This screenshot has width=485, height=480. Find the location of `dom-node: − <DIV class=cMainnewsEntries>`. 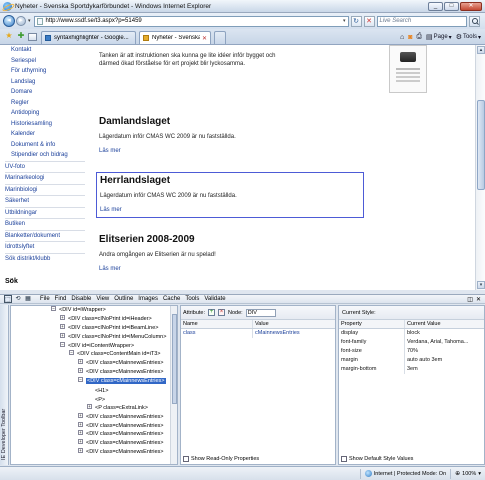

dom-node: − <DIV class=cMainnewsEntries> is located at coordinates (94, 381).